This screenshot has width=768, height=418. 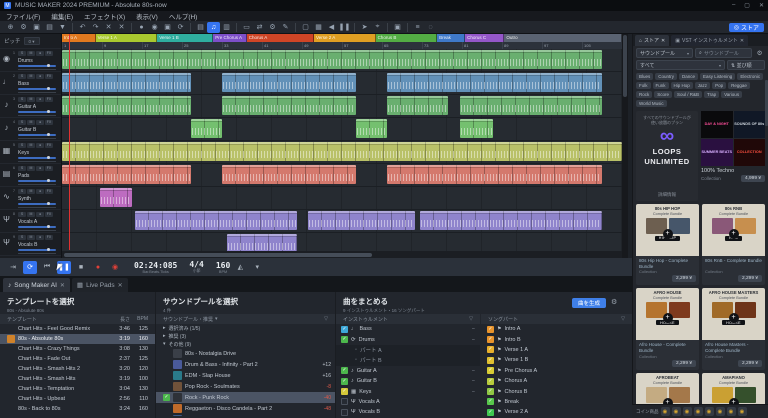 What do you see at coordinates (712, 94) in the screenshot?
I see `genre-chip: Trap` at bounding box center [712, 94].